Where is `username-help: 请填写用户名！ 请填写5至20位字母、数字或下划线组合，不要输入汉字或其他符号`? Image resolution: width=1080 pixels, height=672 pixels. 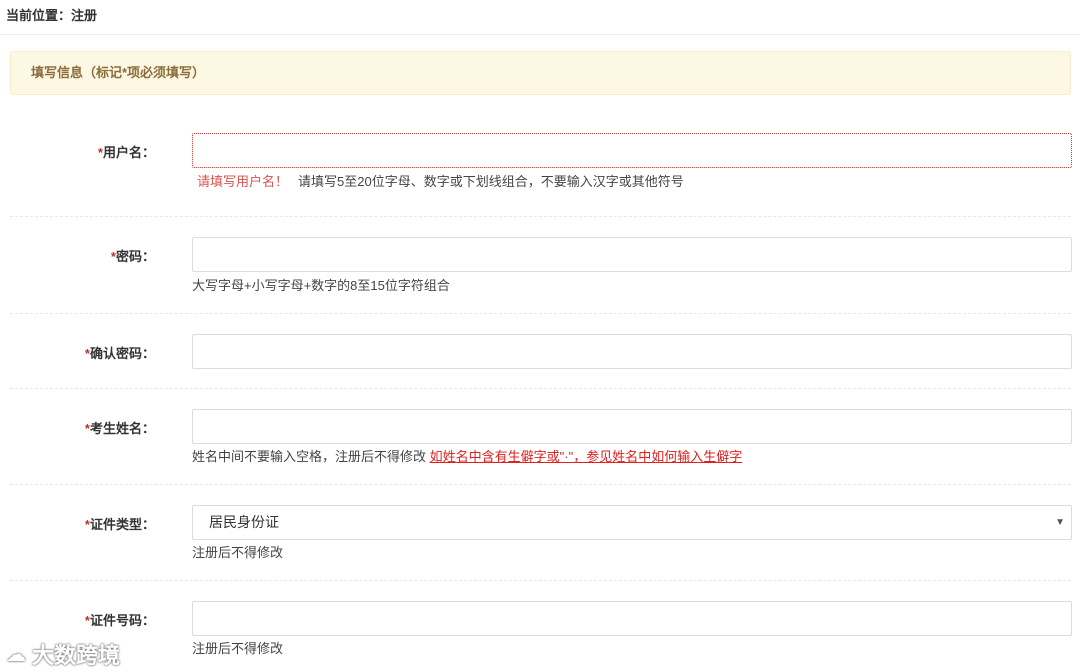
username-help: 请填写用户名！ 请填写5至20位字母、数字或下划线组合，不要输入汉字或其他符号 is located at coordinates (438, 180).